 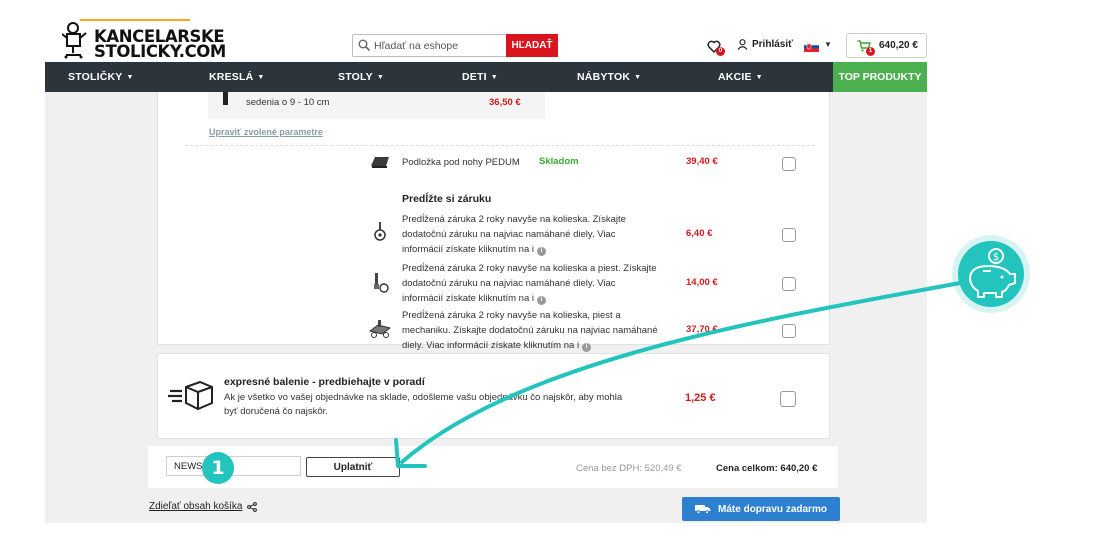 I want to click on logo-stripe, so click(x=135, y=20).